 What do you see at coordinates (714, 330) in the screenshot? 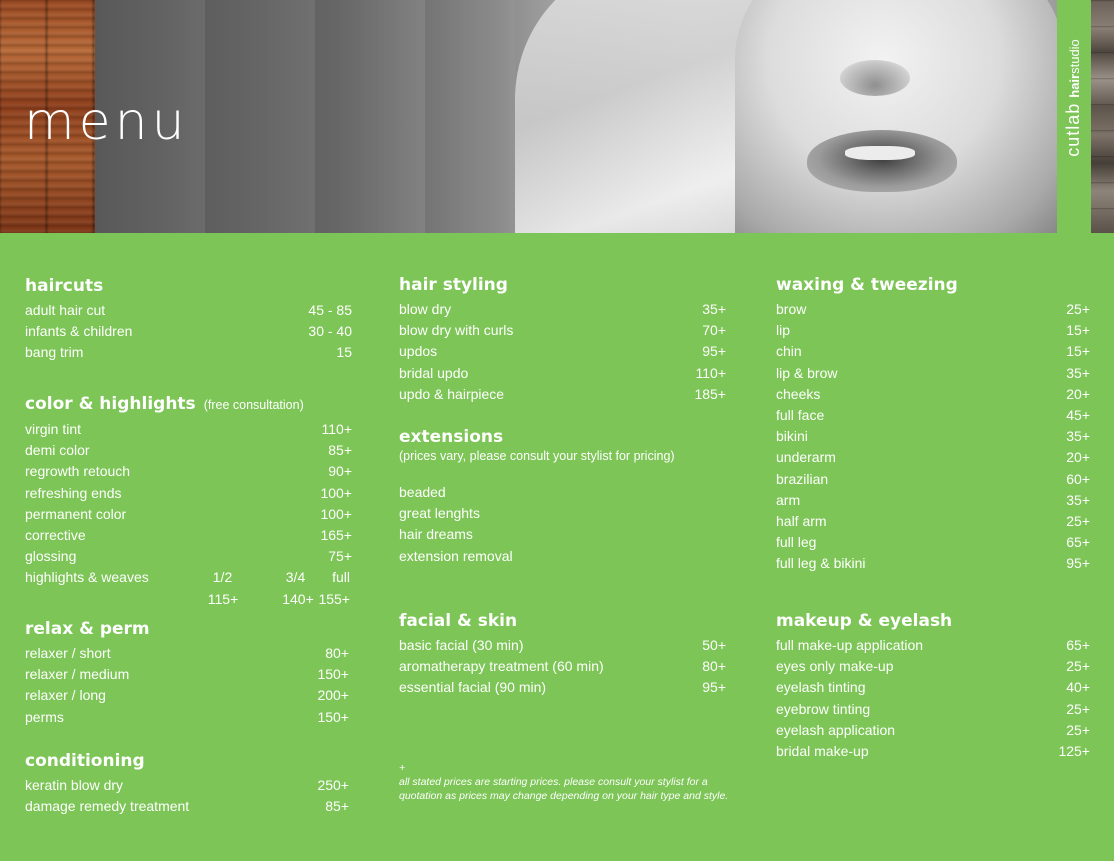
I see `menu-item-price: 70+` at bounding box center [714, 330].